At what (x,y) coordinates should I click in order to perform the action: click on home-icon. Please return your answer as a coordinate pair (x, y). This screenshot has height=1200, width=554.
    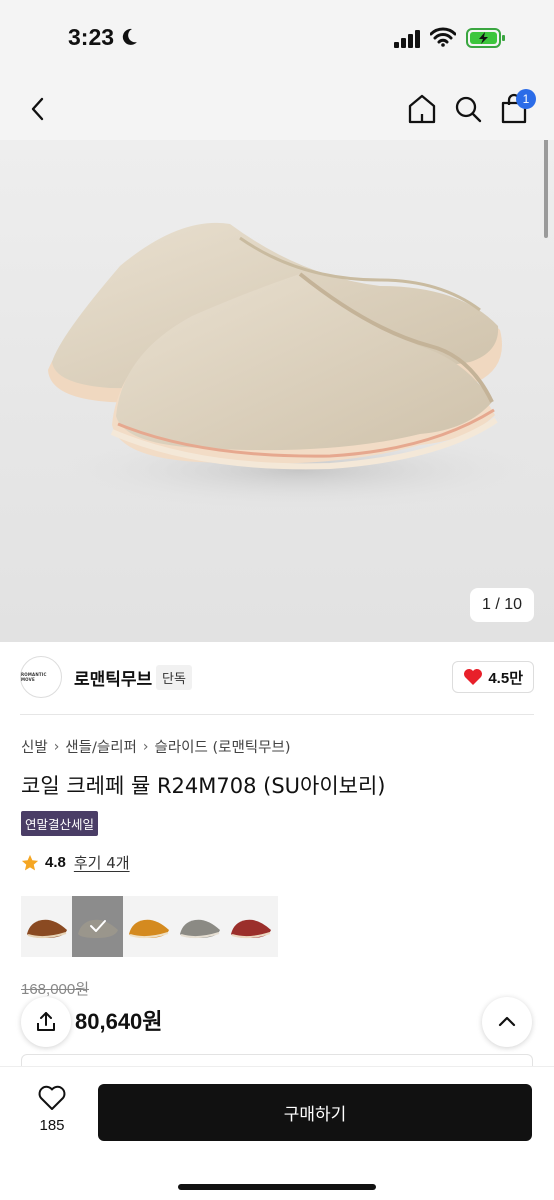
    Looking at the image, I should click on (422, 109).